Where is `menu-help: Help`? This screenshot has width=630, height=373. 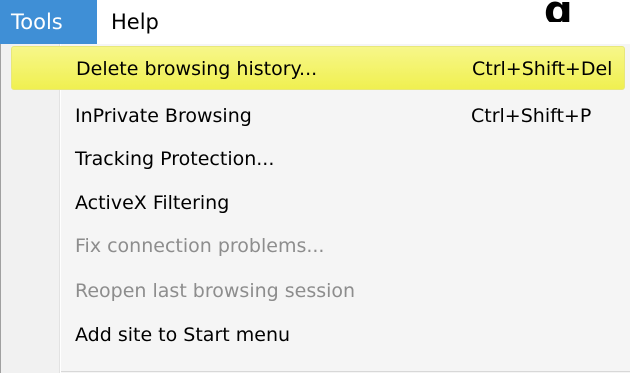
menu-help: Help is located at coordinates (135, 22).